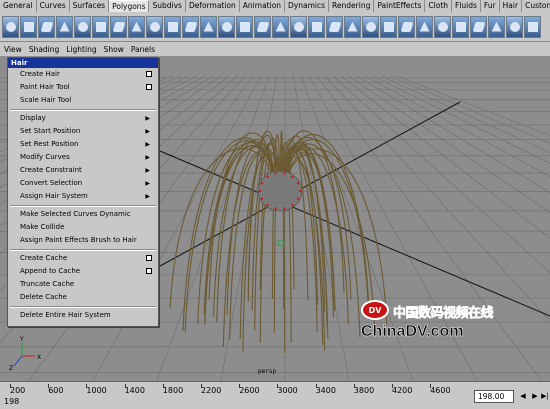  I want to click on extrude-edge-icon, so click(190, 26).